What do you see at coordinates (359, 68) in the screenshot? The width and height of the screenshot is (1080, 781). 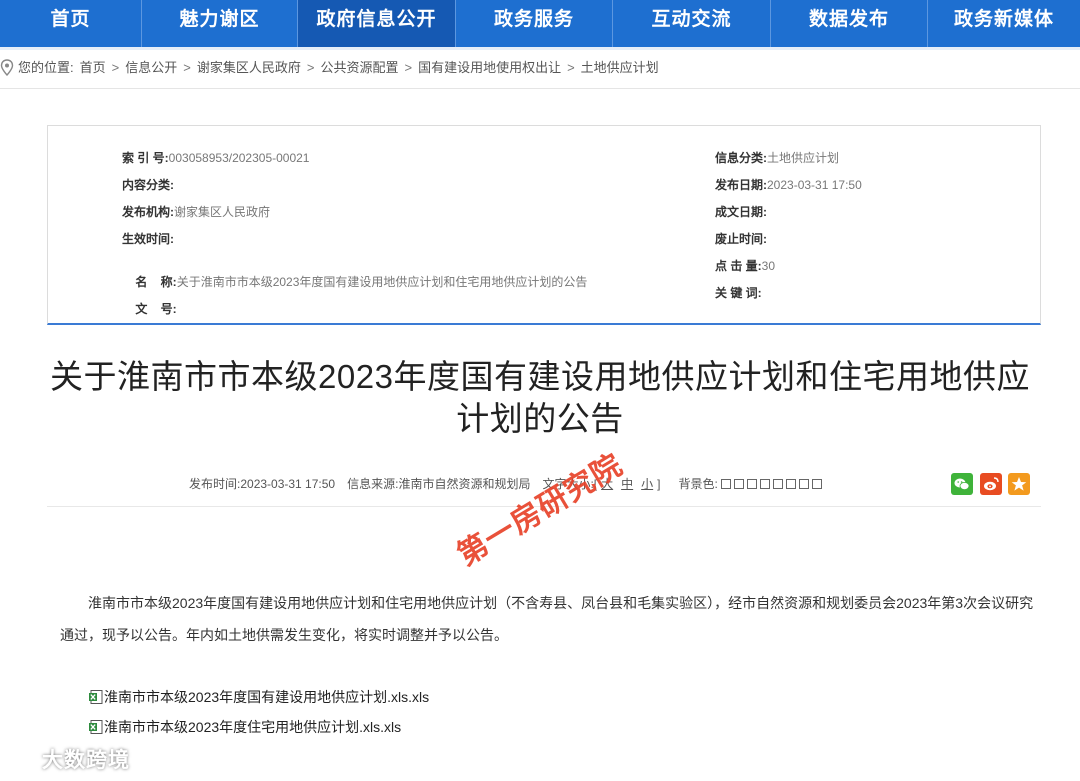 I see `breadcrumb-public-resources: 公共资源配置` at bounding box center [359, 68].